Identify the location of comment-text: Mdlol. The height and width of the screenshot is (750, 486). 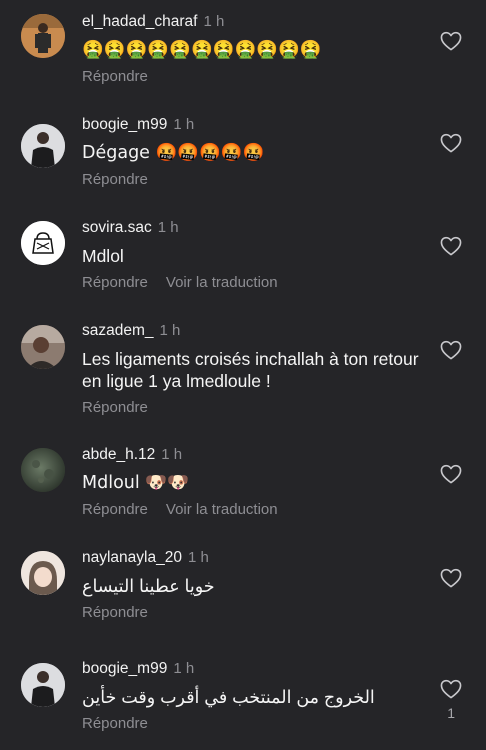
(103, 256).